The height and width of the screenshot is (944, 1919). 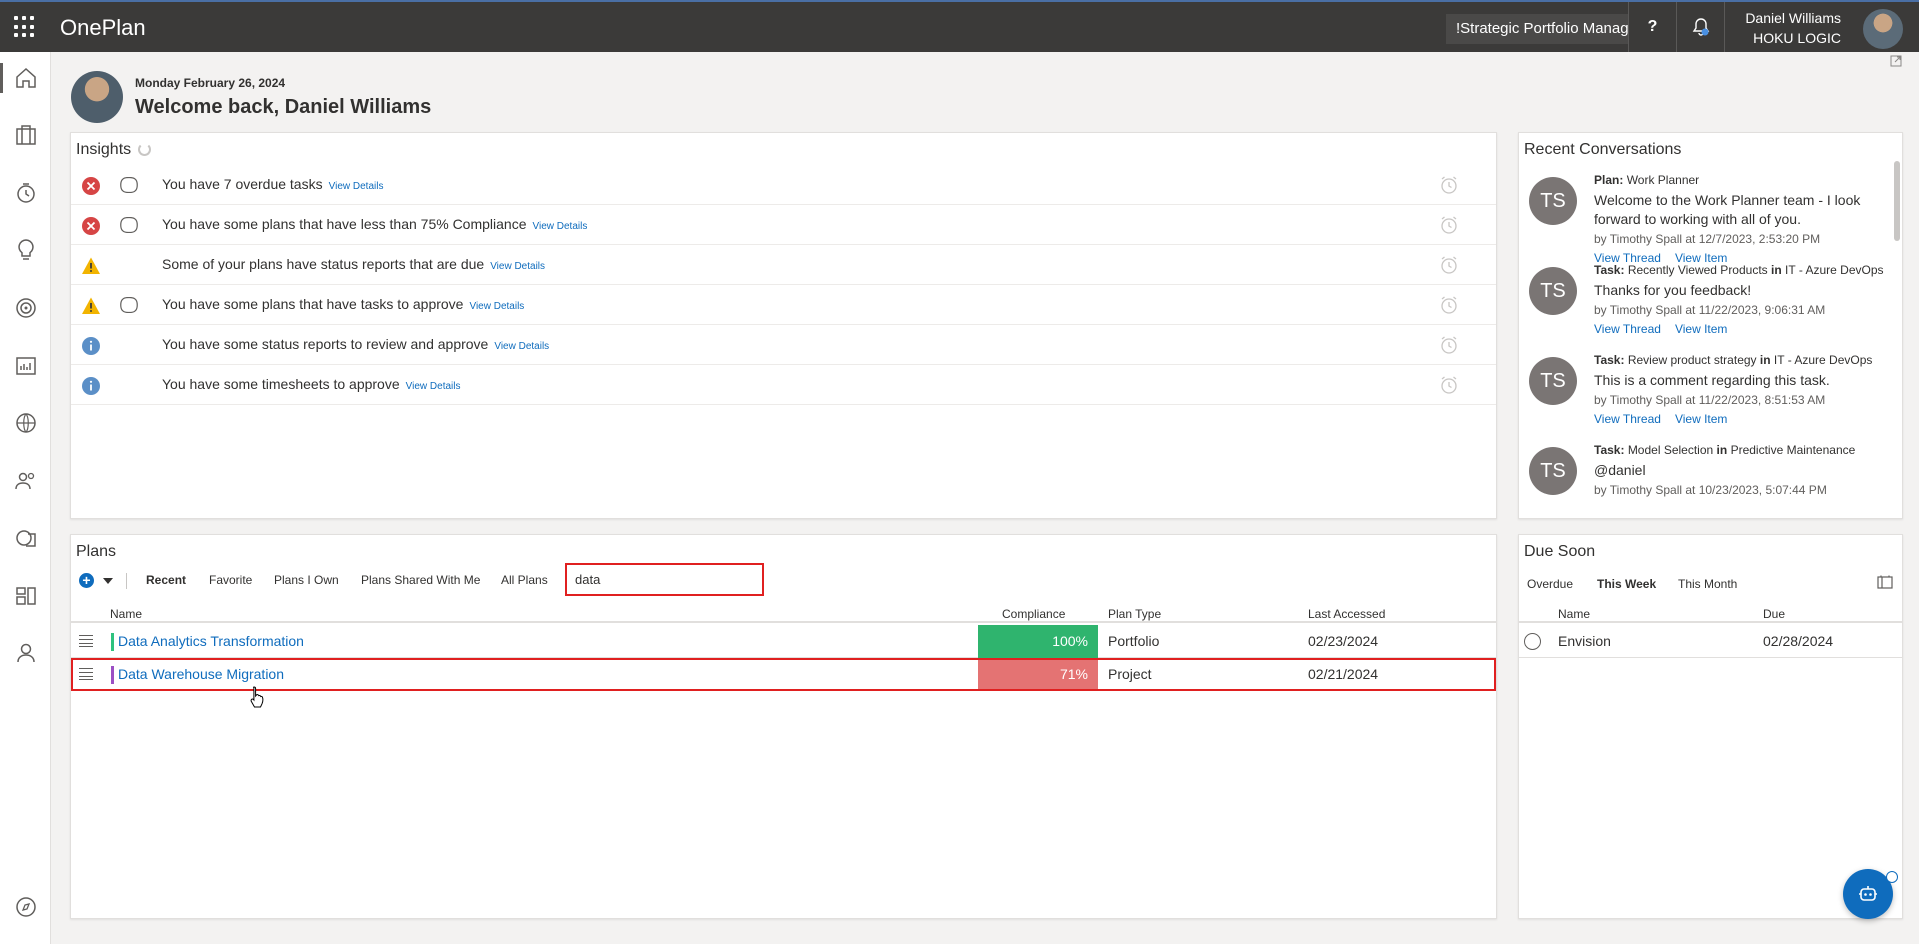 I want to click on column-last-accessed: Last Accessed, so click(x=1346, y=614).